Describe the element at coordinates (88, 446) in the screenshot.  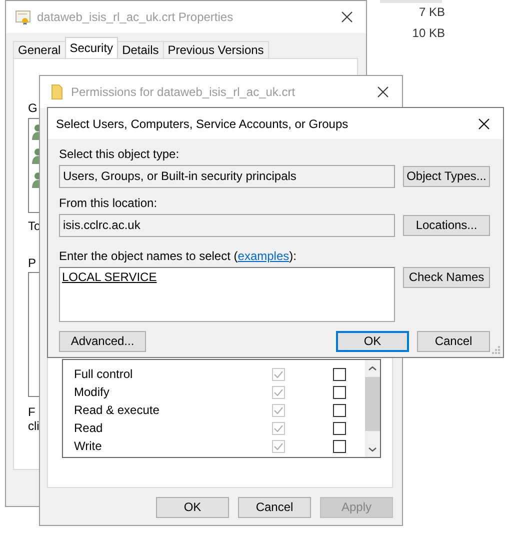
I see `permission-name: Write` at that location.